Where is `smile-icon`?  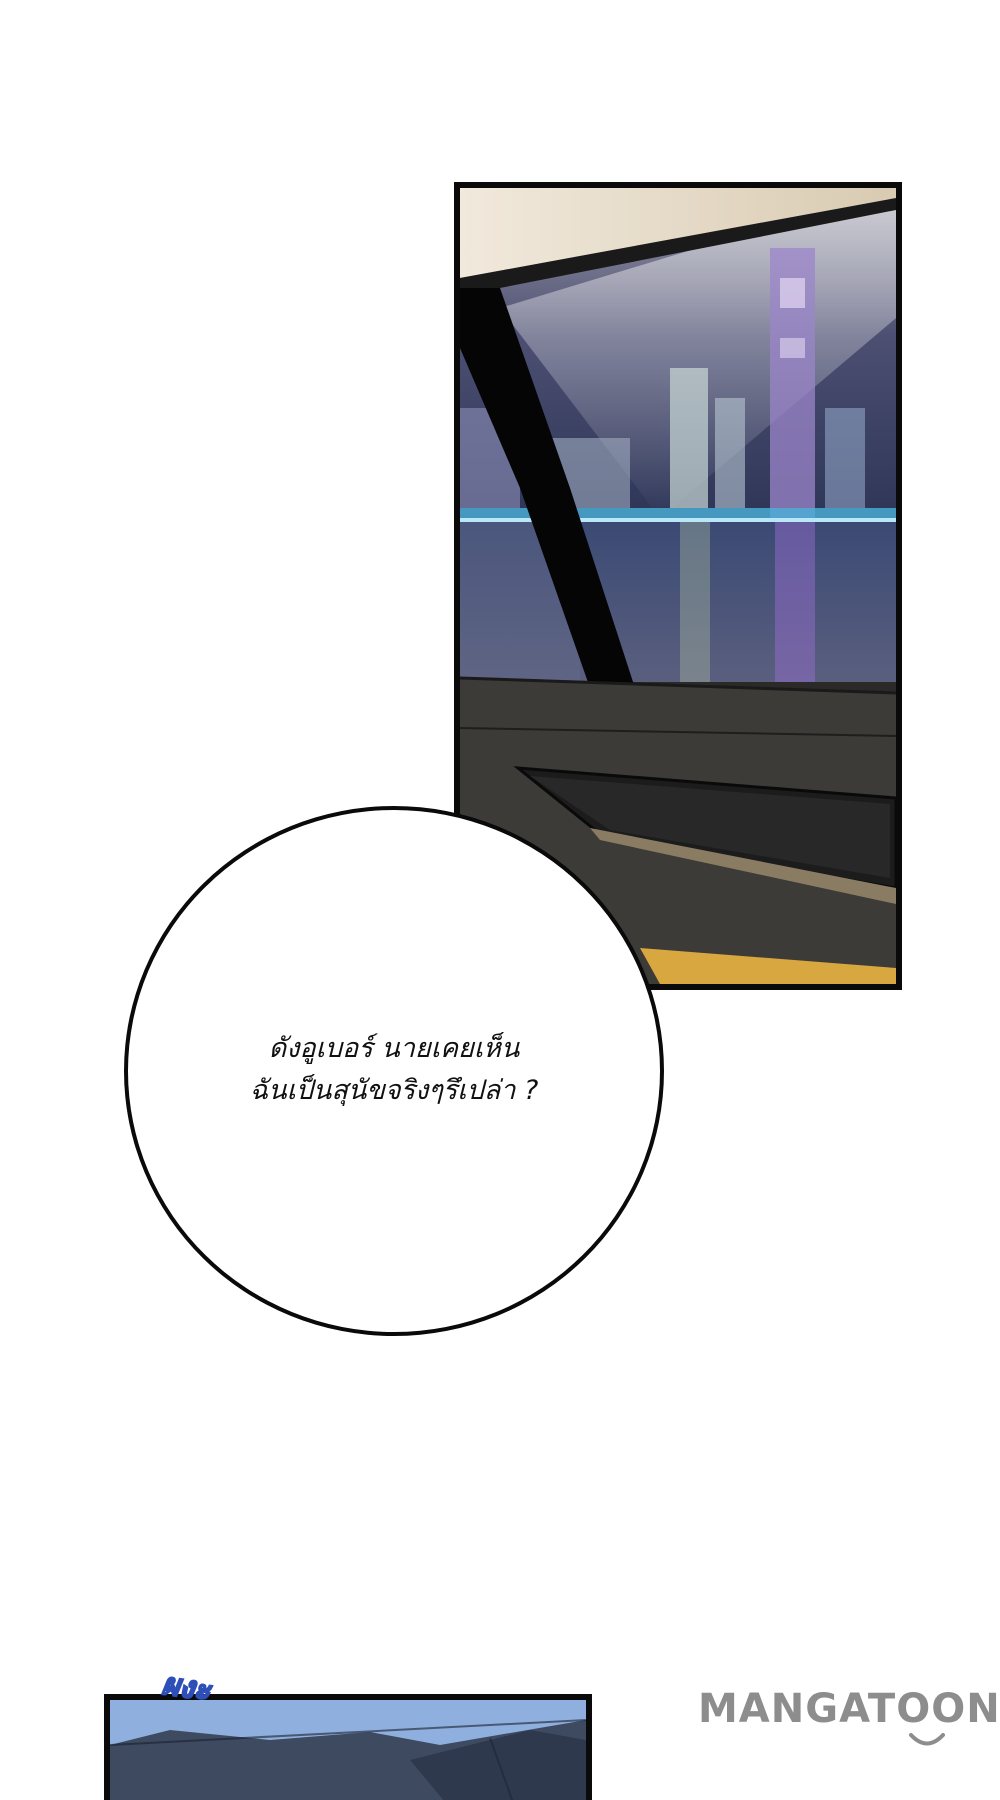
smile-icon is located at coordinates (927, 1739).